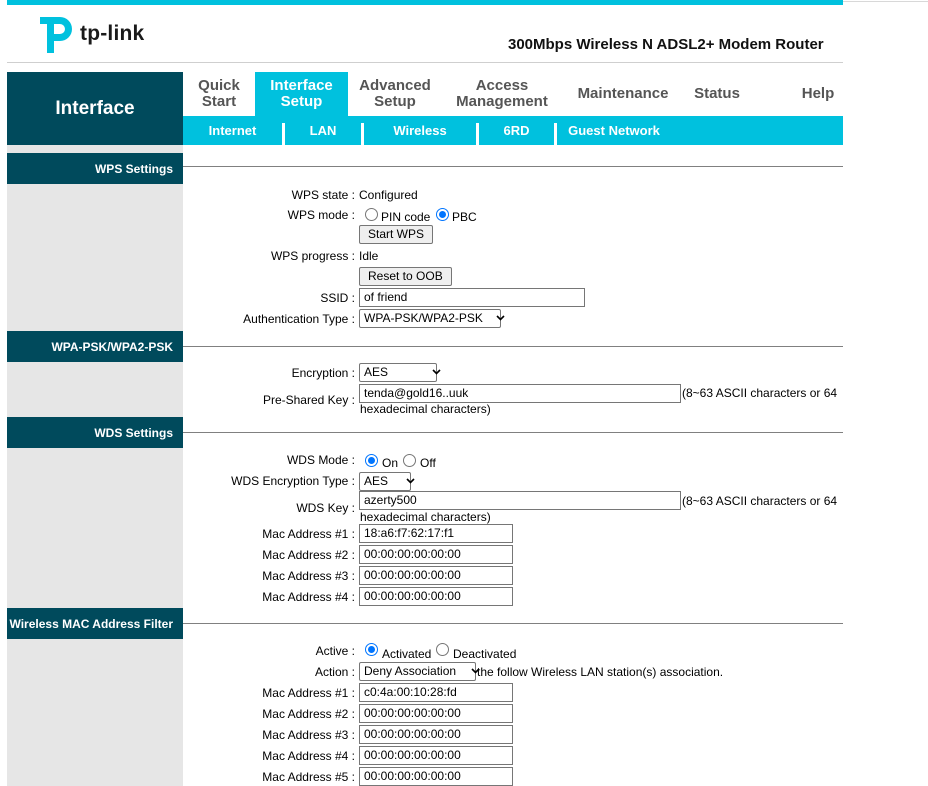 This screenshot has height=786, width=928. Describe the element at coordinates (371, 460) in the screenshot. I see `wds-mode-on-radio` at that location.